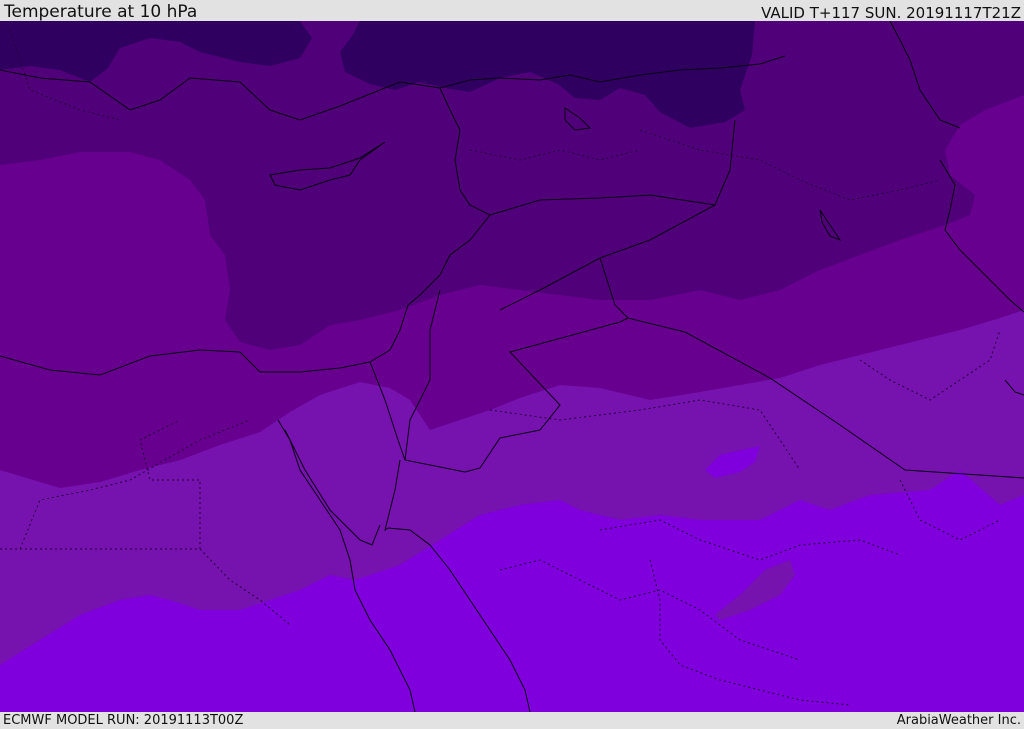  Describe the element at coordinates (123, 720) in the screenshot. I see `model-run-label: ECMWF MODEL RUN: 20191113T00Z` at that location.